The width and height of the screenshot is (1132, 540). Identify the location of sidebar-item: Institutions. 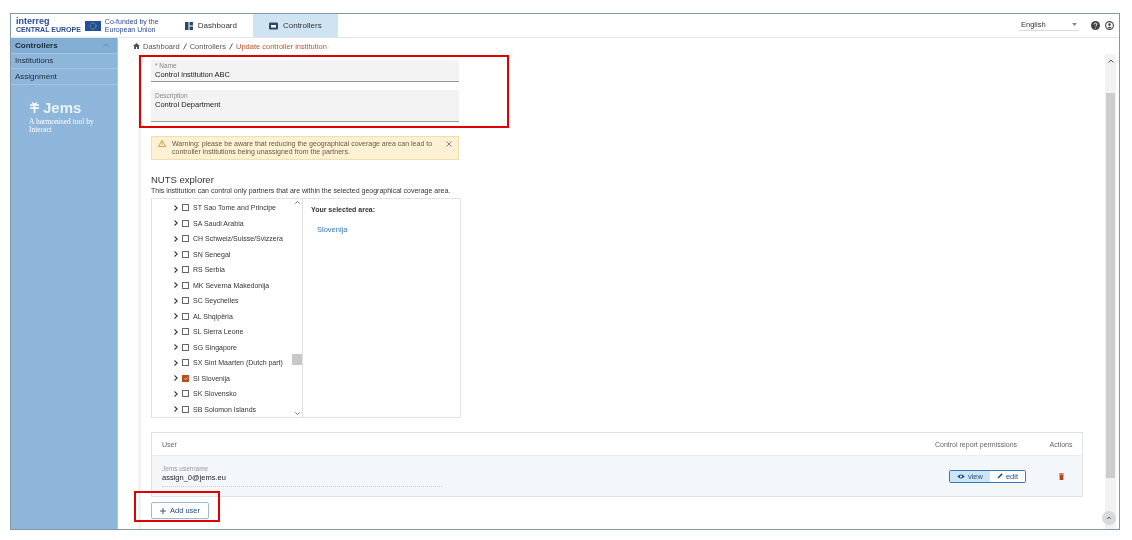
(64, 61).